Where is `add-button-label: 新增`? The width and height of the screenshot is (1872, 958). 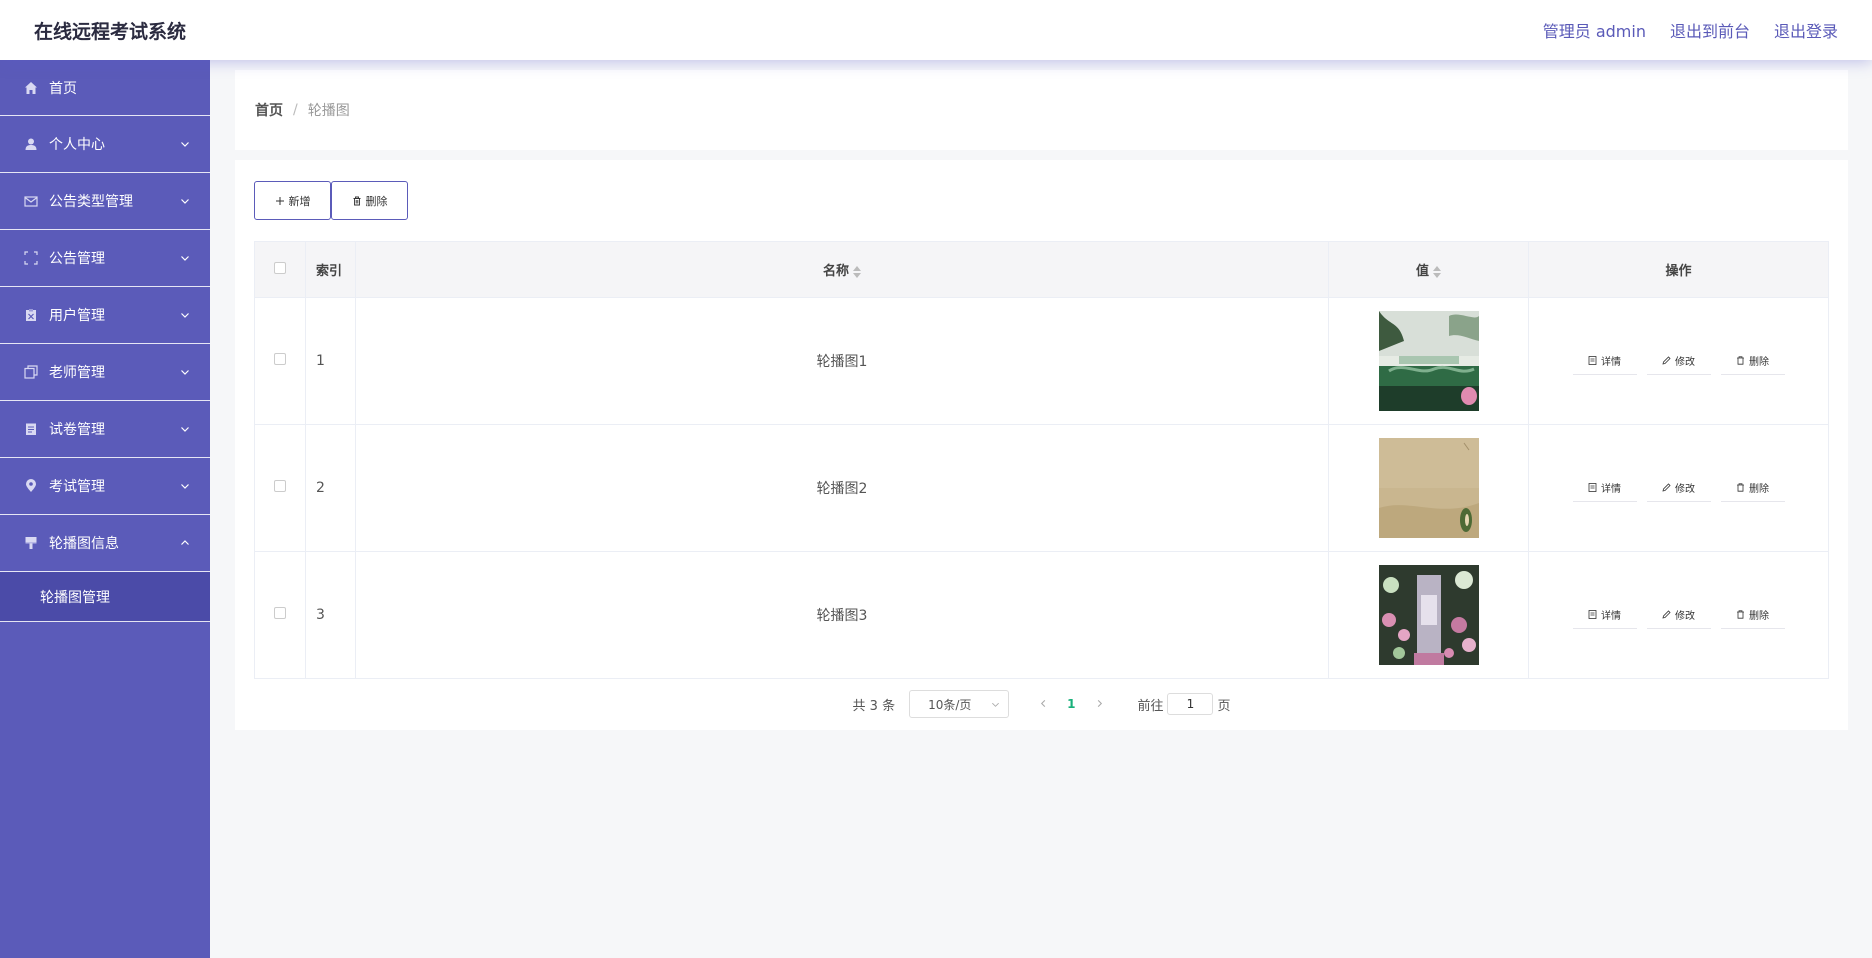
add-button-label: 新增 is located at coordinates (299, 201).